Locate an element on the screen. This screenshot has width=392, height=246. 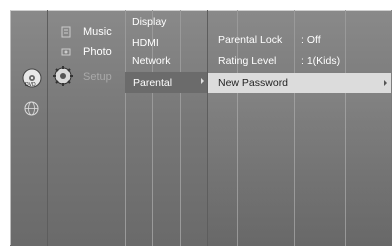
photo-icon is located at coordinates (66, 52).